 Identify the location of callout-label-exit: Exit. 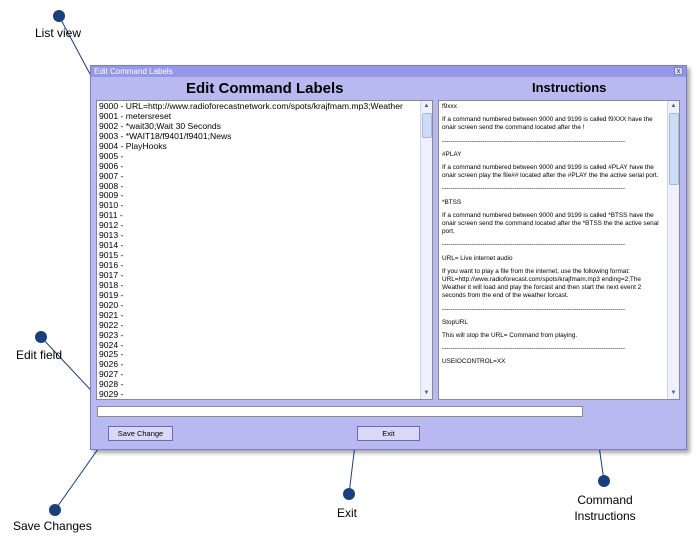
(347, 513).